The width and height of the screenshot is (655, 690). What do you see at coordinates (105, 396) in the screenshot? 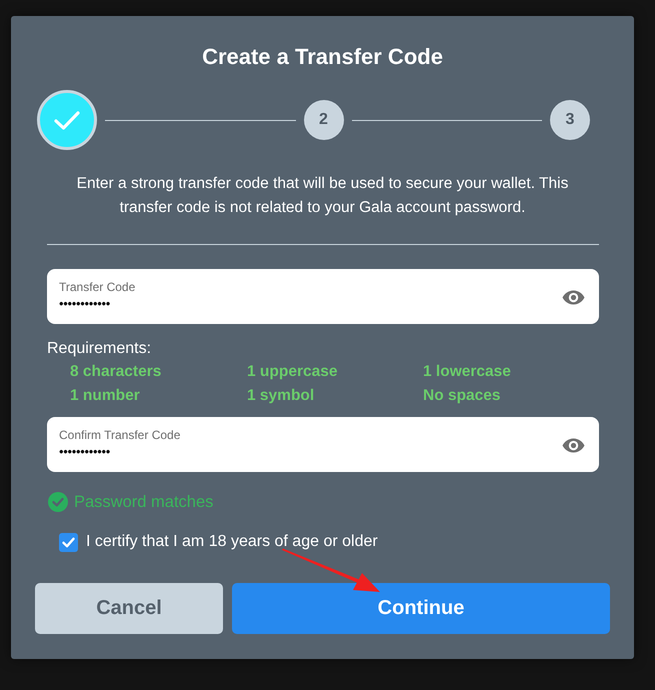
I see `requirement-item: 1 number` at bounding box center [105, 396].